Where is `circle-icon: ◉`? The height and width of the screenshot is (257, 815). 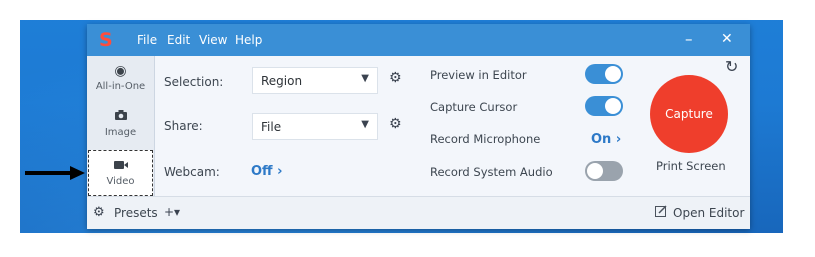
circle-icon: ◉ is located at coordinates (120, 71).